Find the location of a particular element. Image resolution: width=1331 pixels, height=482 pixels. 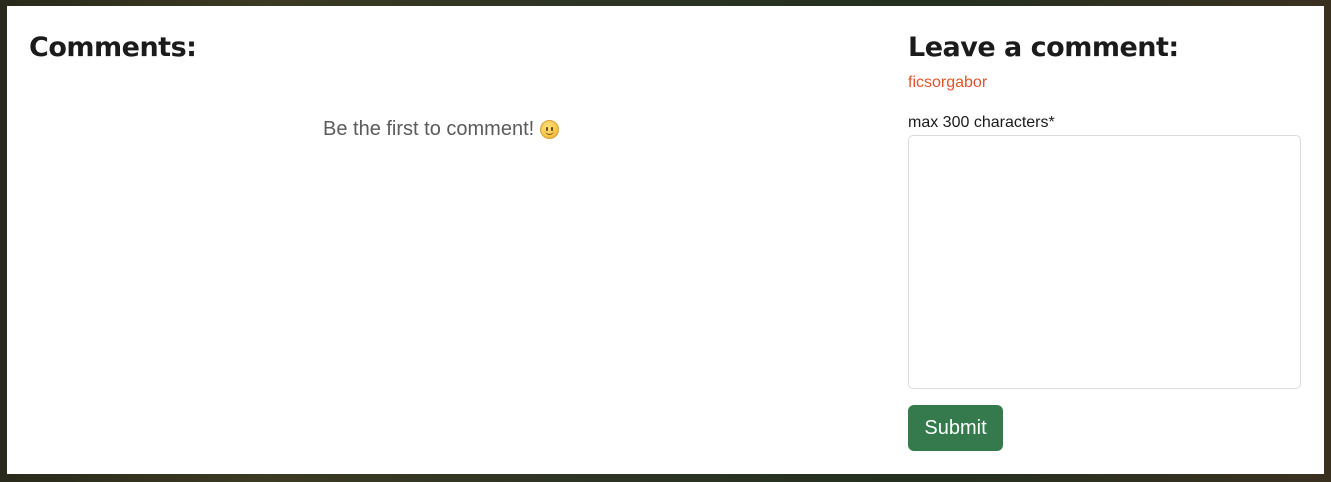

slightly-smiling-face-icon is located at coordinates (550, 129).